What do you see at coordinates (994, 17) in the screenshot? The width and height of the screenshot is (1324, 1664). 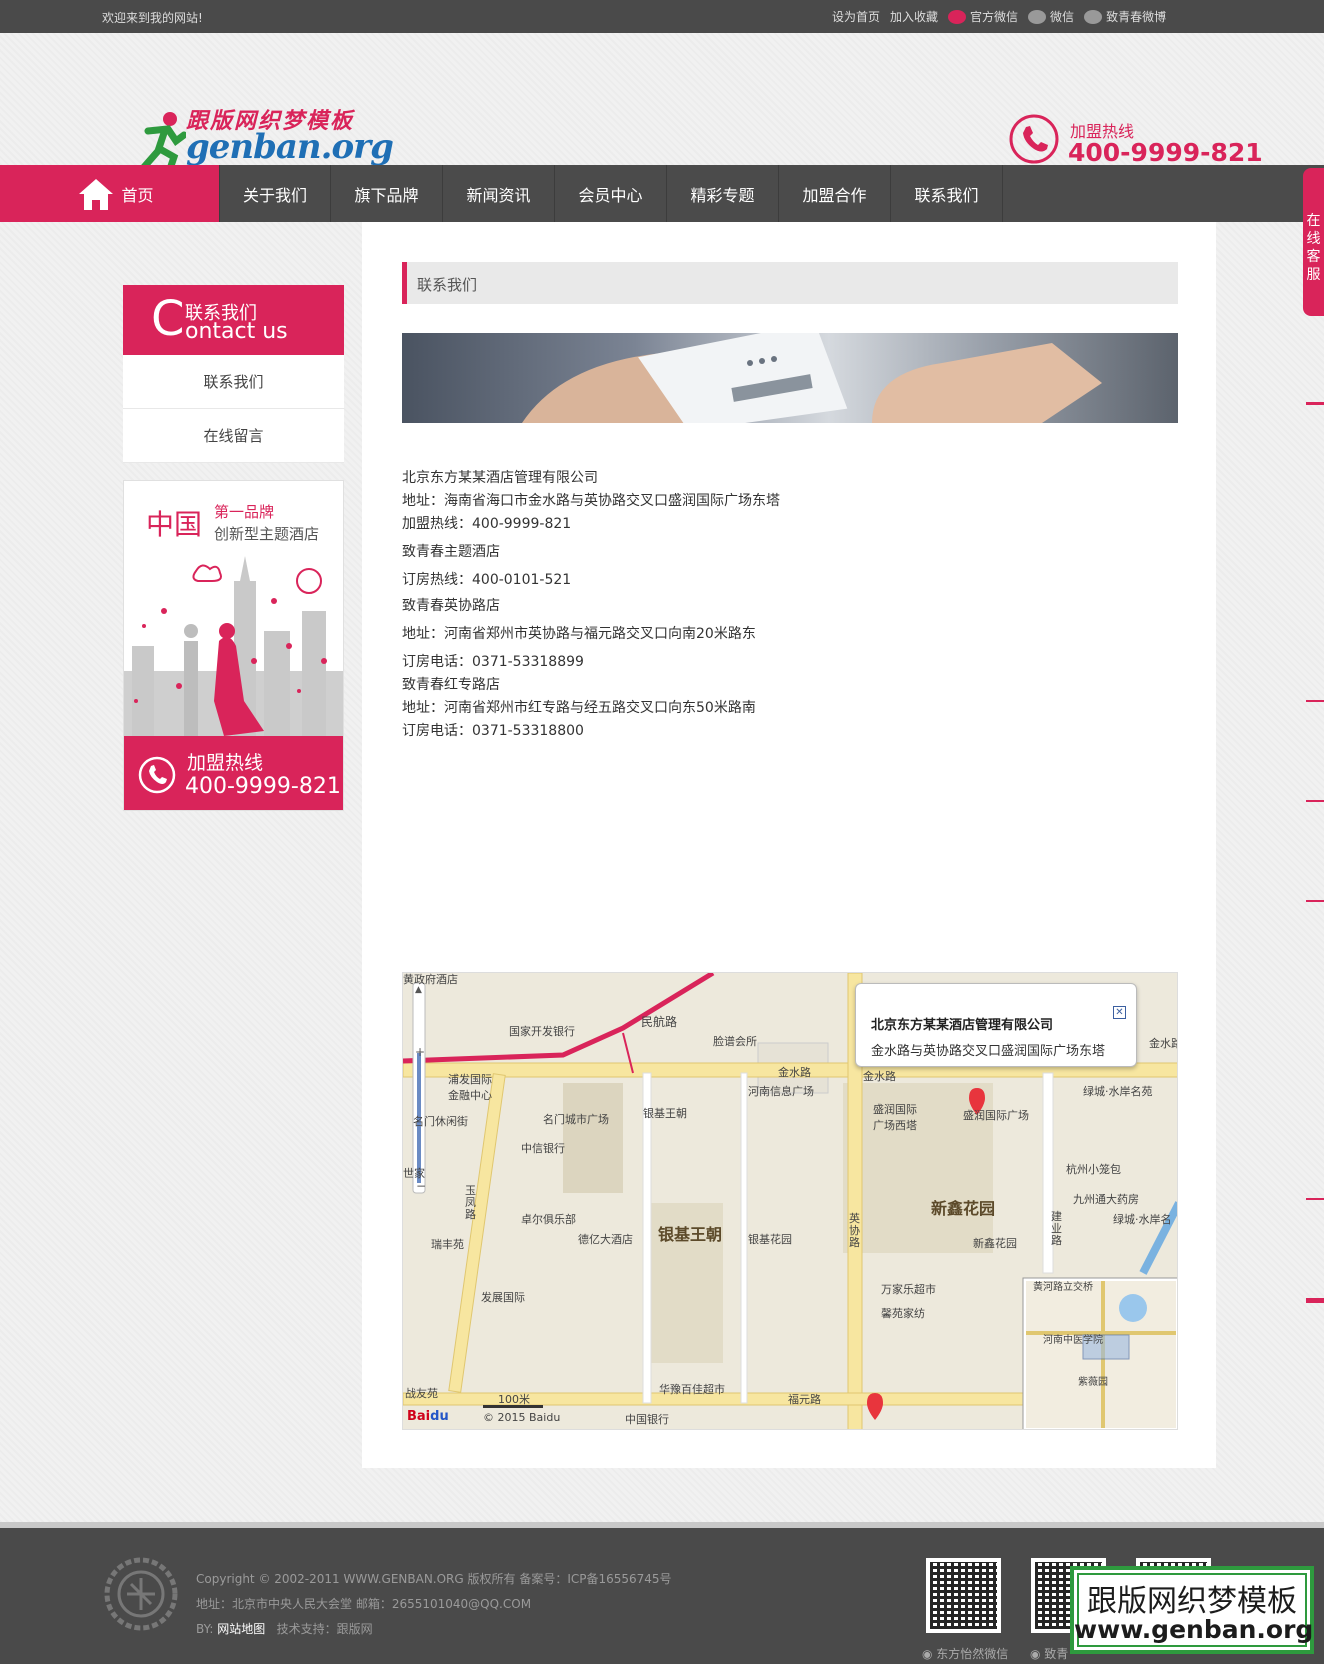 I see `official-wechat-label: 官方微信` at bounding box center [994, 17].